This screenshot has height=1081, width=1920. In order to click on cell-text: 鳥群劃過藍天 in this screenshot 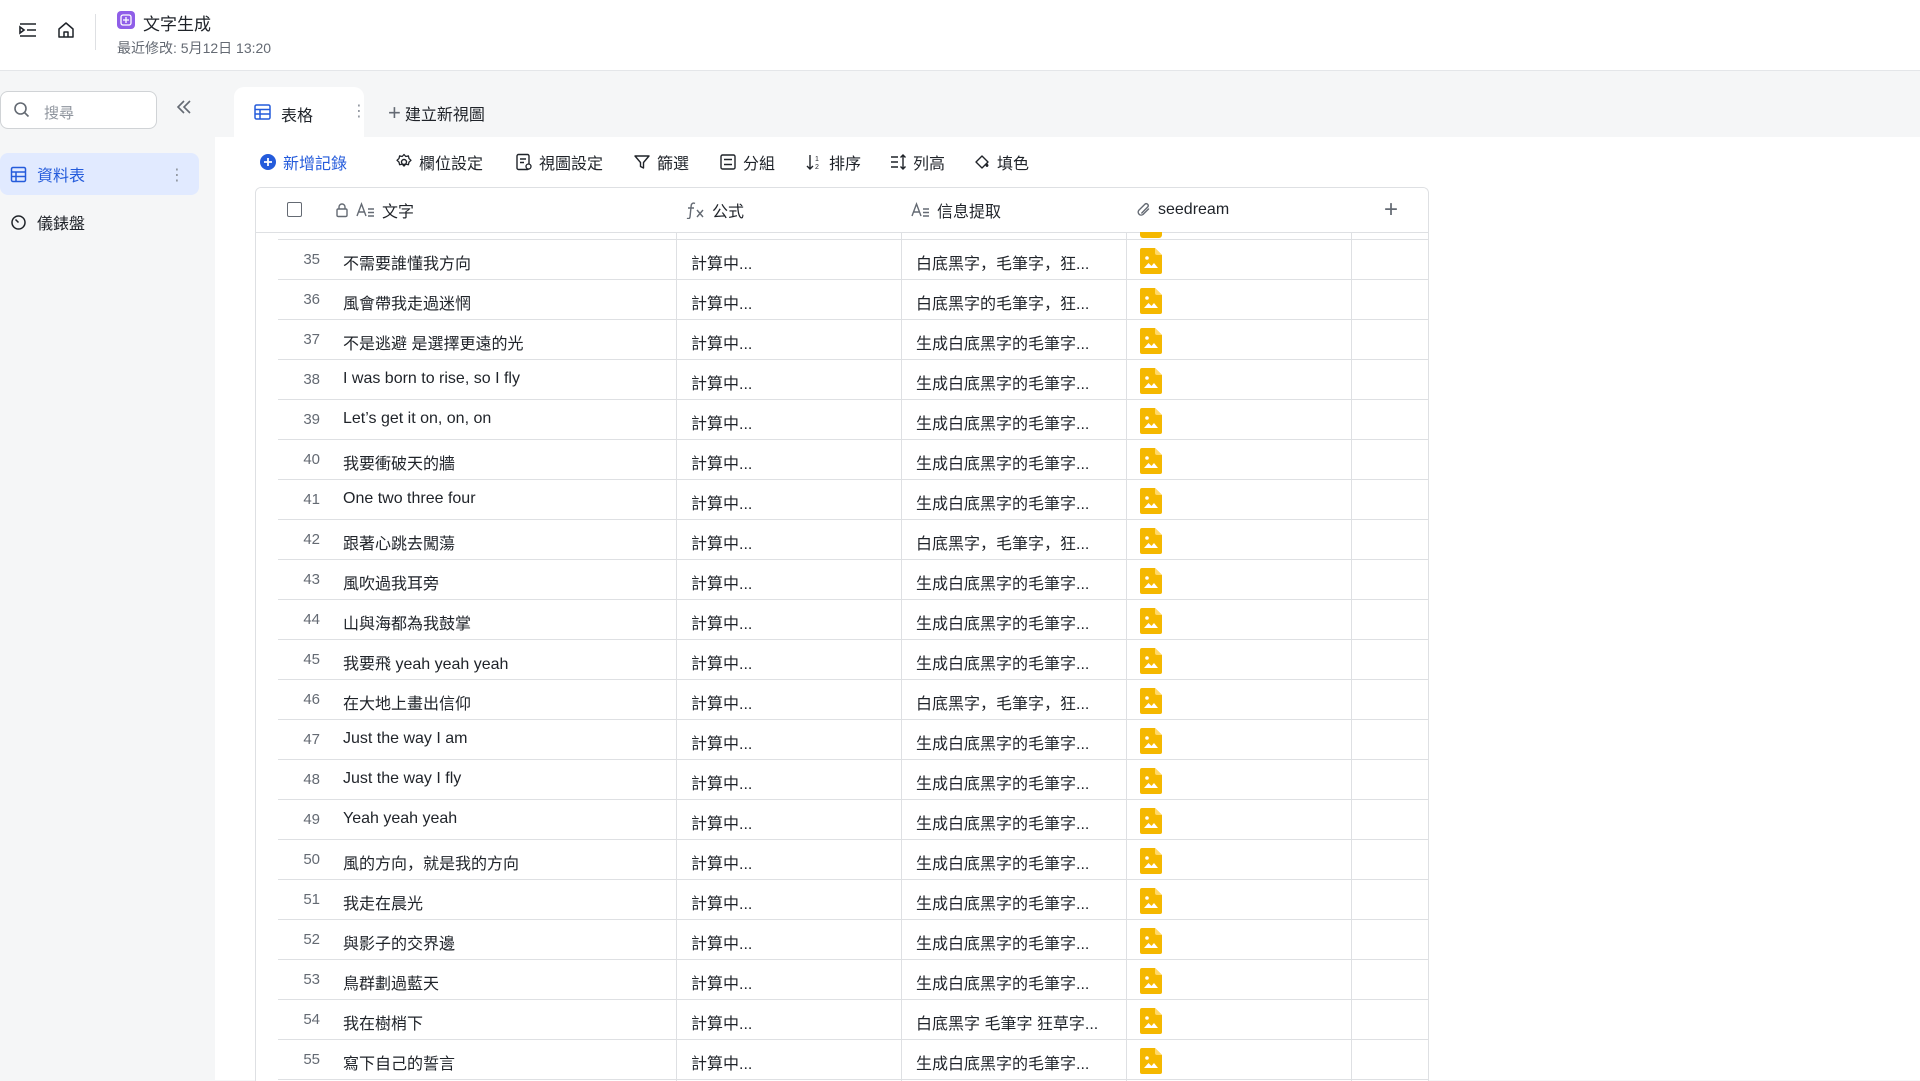, I will do `click(391, 982)`.